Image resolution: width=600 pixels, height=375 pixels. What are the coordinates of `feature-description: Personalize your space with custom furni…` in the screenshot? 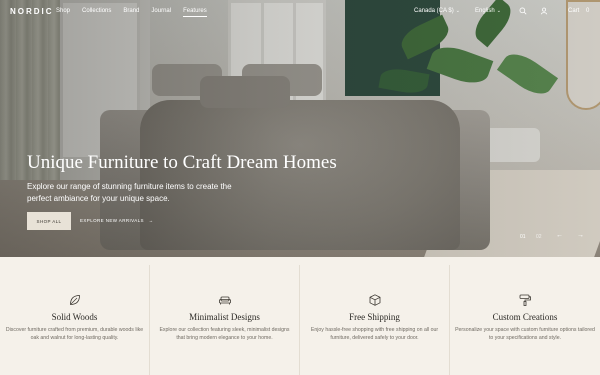 It's located at (525, 334).